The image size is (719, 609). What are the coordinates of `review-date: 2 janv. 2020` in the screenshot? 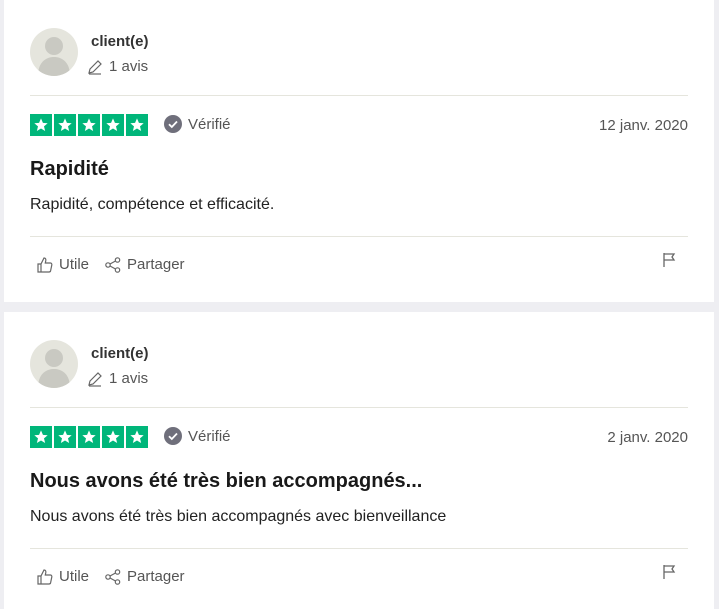 It's located at (647, 437).